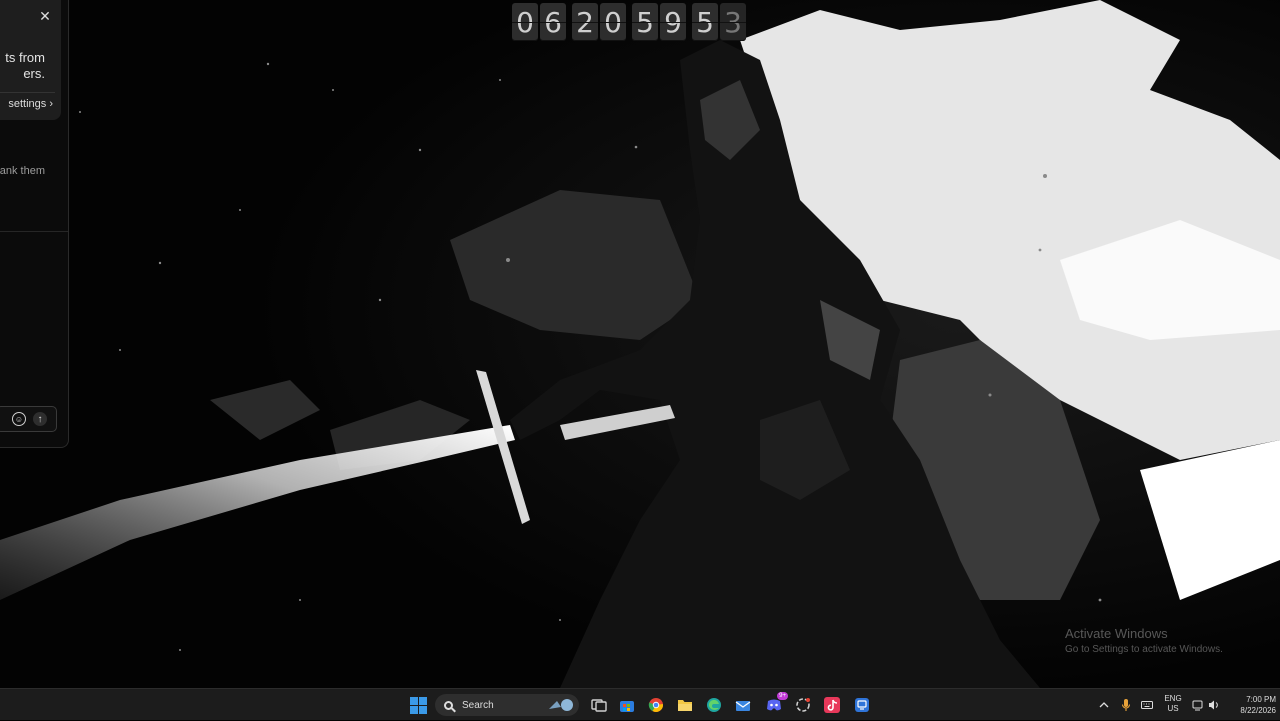  I want to click on chatgpt-icon, so click(803, 705).